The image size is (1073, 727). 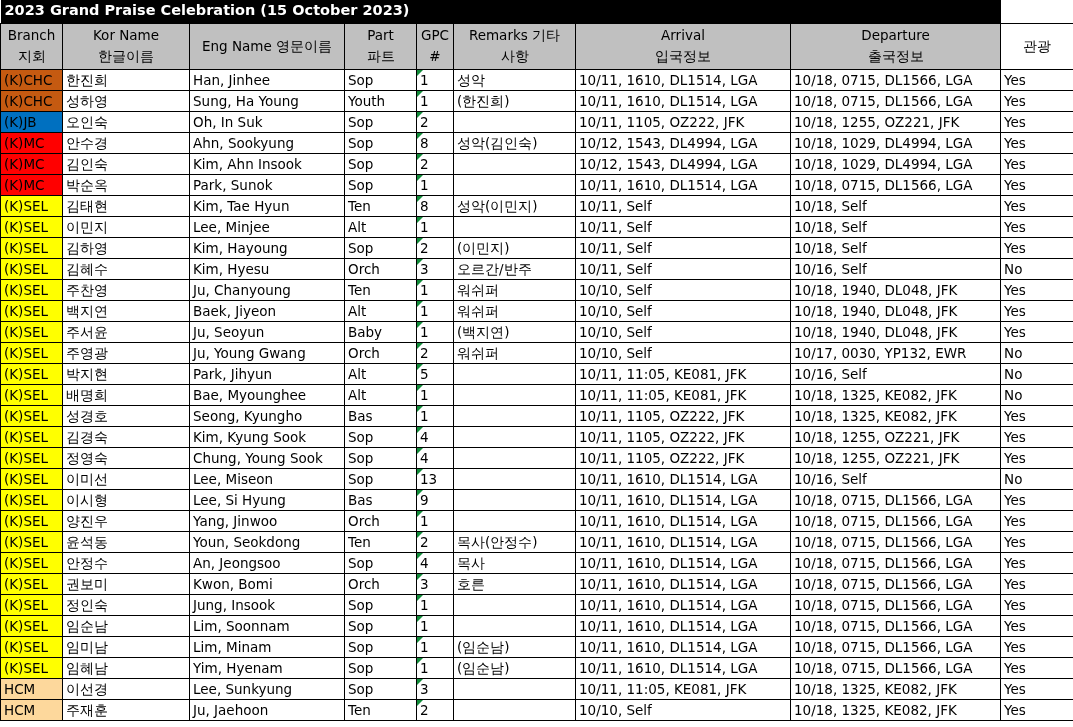 What do you see at coordinates (267, 646) in the screenshot?
I see `table-cell: Lim, Minam` at bounding box center [267, 646].